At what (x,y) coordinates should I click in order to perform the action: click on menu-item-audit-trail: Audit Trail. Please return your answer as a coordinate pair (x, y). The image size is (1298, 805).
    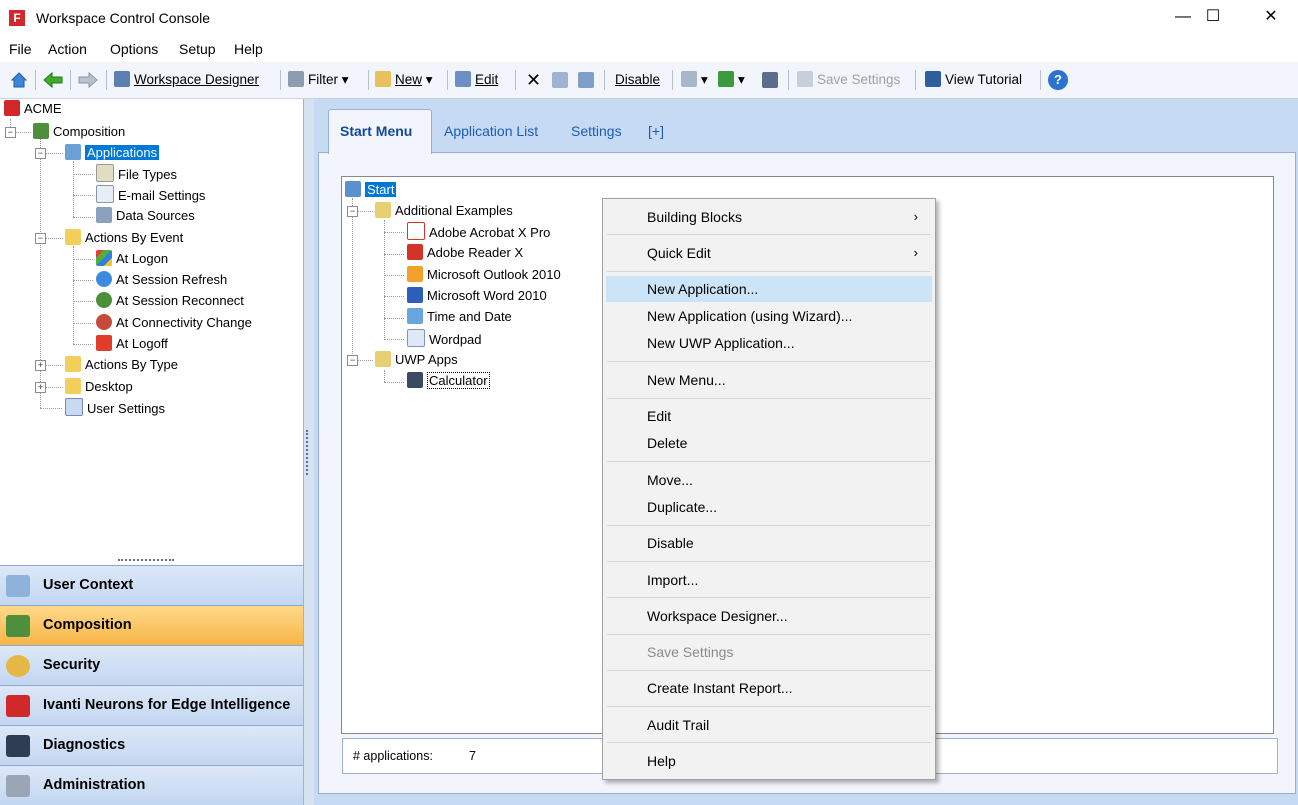
    Looking at the image, I should click on (769, 725).